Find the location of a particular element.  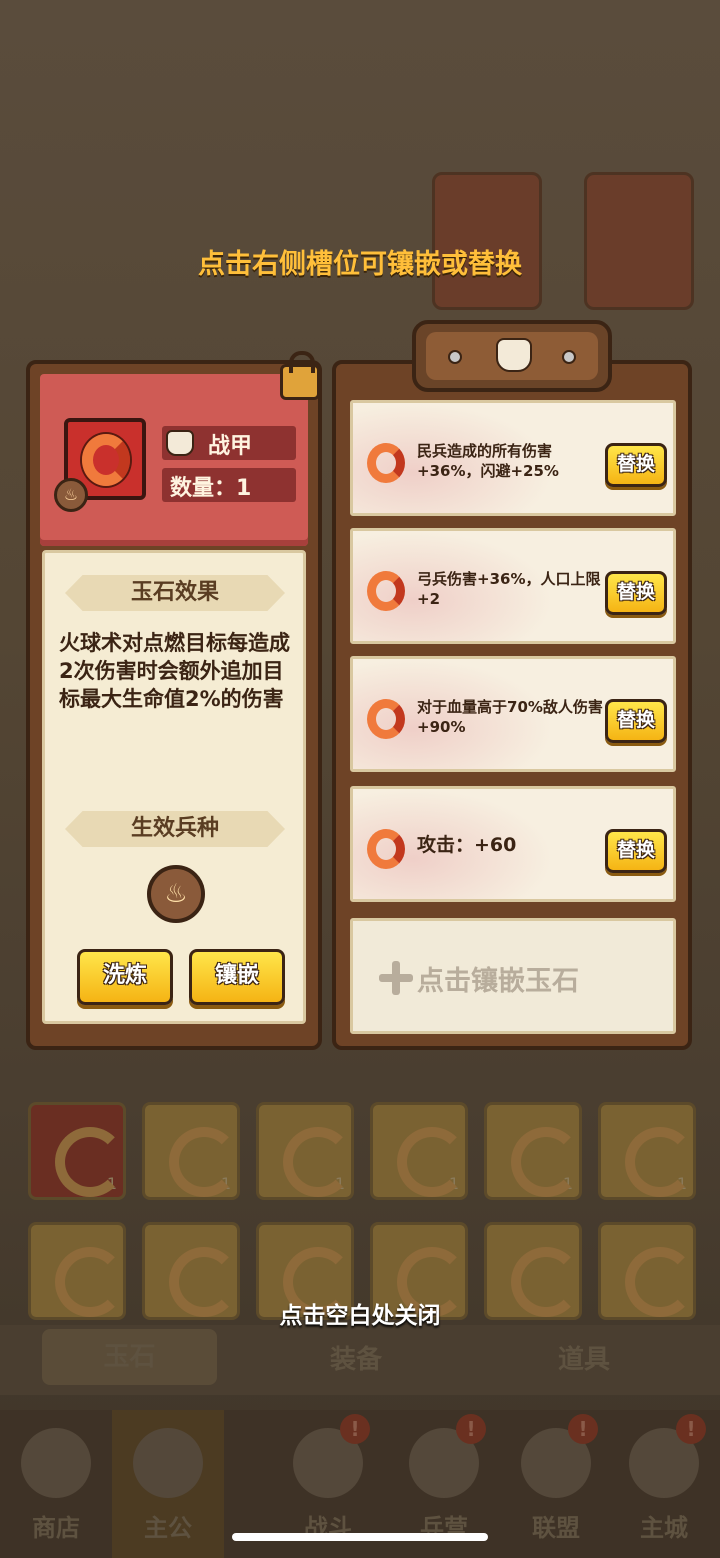

bg-inventory-tabs: 玉石 装备 道具 is located at coordinates (360, 1360).